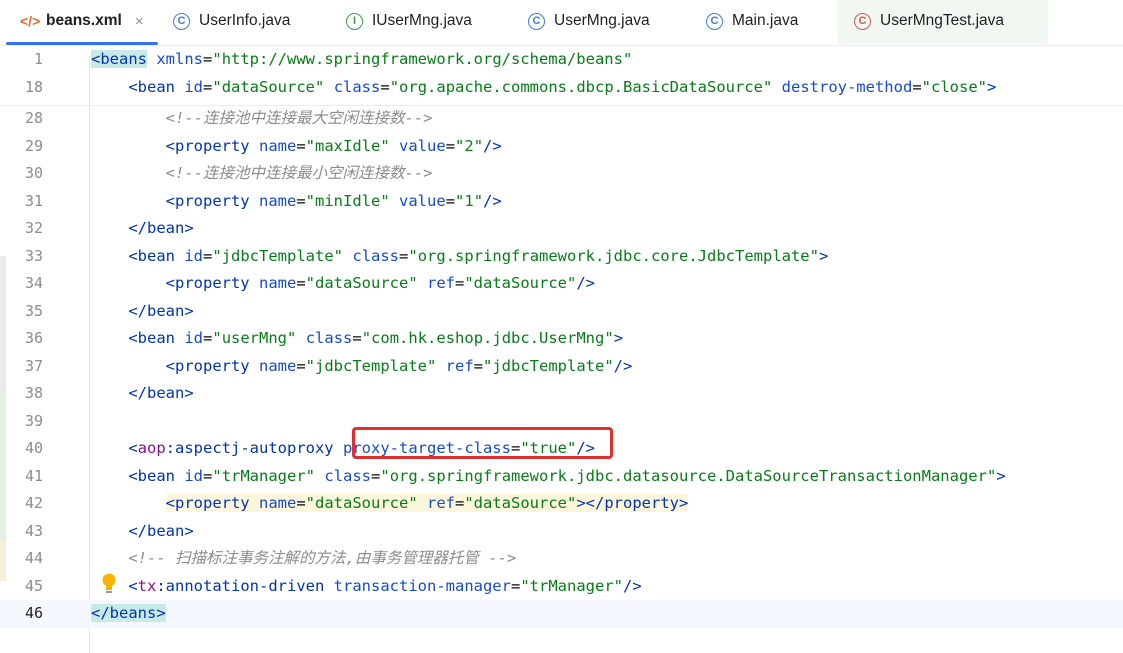 The height and width of the screenshot is (653, 1123). Describe the element at coordinates (33, 310) in the screenshot. I see `line-number: 35` at that location.